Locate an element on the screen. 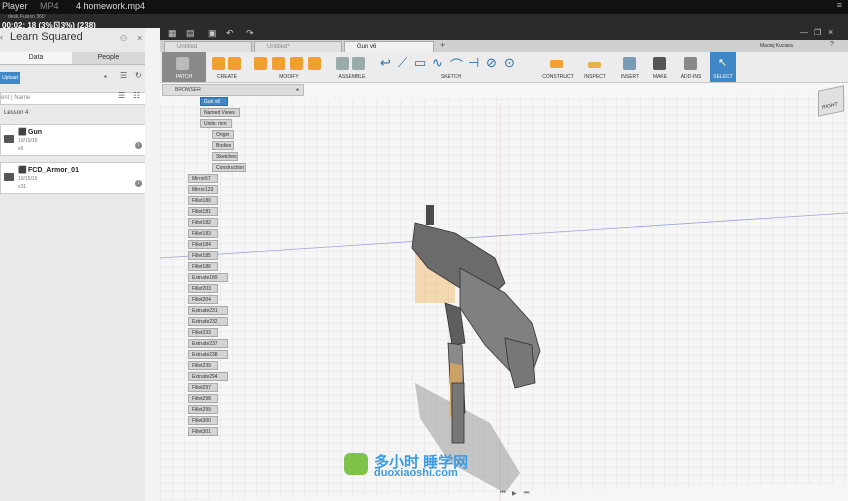 This screenshot has width=848, height=501. item-name: Gun is located at coordinates (35, 132).